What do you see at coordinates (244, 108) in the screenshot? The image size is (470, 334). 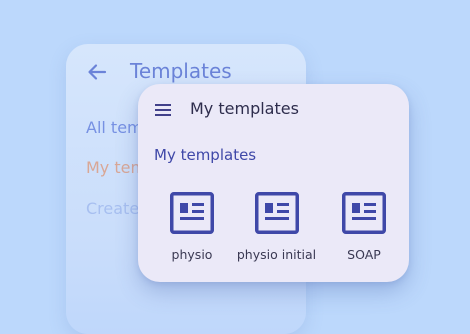 I see `card-title: My templates` at bounding box center [244, 108].